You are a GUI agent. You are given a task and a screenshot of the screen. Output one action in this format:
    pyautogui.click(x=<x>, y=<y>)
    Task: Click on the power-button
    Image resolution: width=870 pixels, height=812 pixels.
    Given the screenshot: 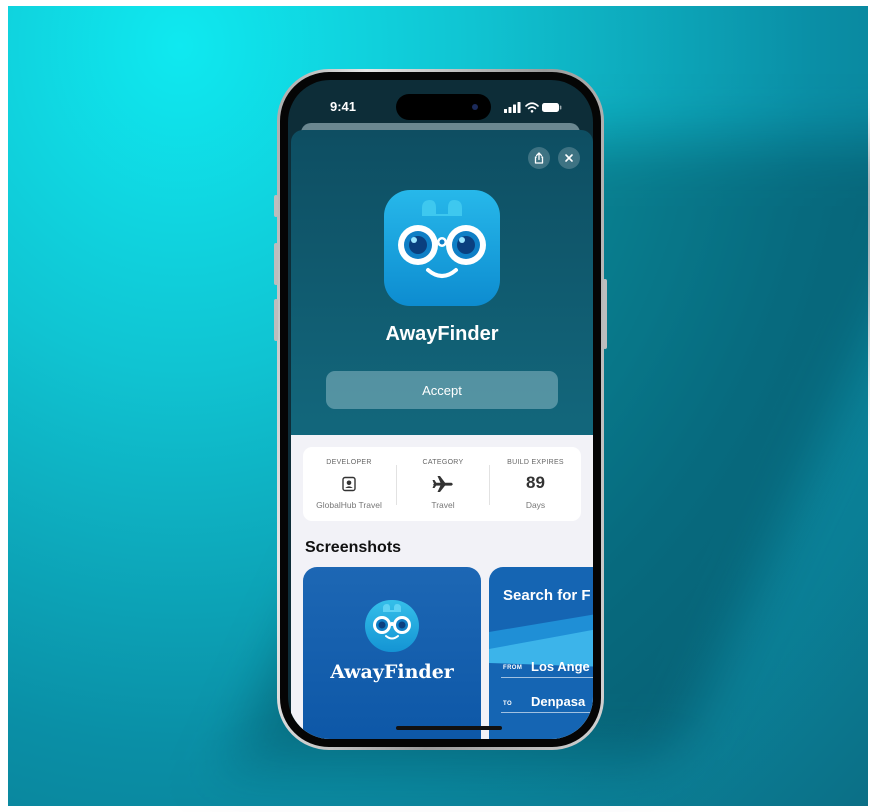 What is the action you would take?
    pyautogui.click(x=605, y=314)
    